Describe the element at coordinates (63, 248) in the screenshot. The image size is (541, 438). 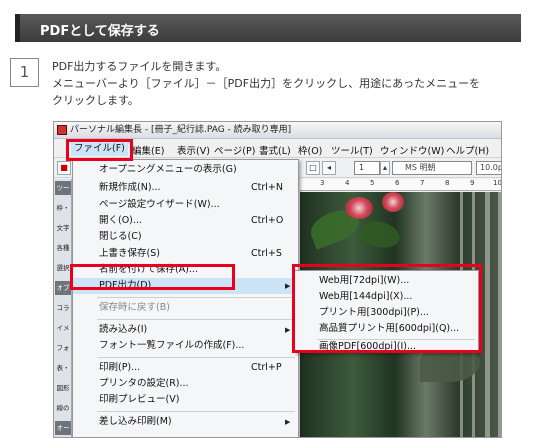
I see `panel-tab: 各種` at that location.